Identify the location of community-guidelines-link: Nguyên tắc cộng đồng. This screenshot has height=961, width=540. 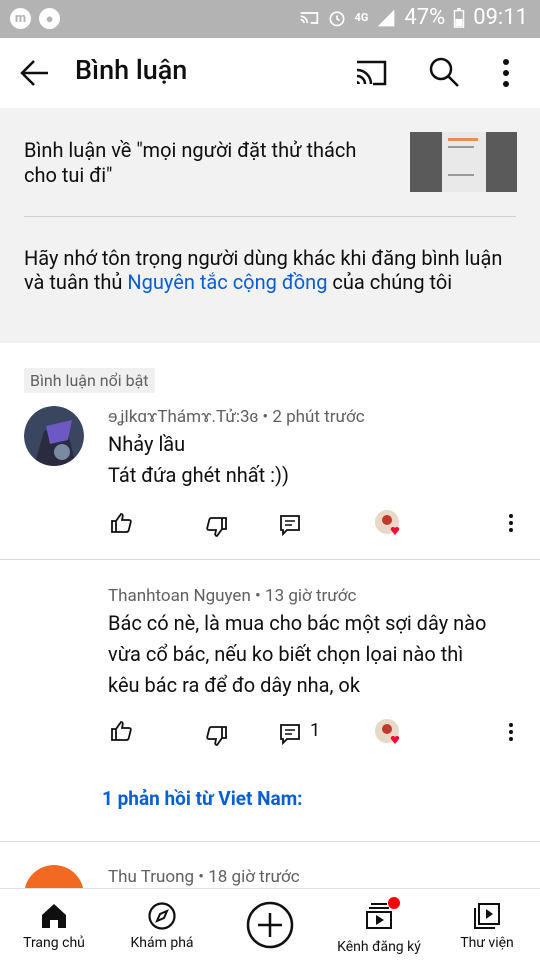
(227, 282).